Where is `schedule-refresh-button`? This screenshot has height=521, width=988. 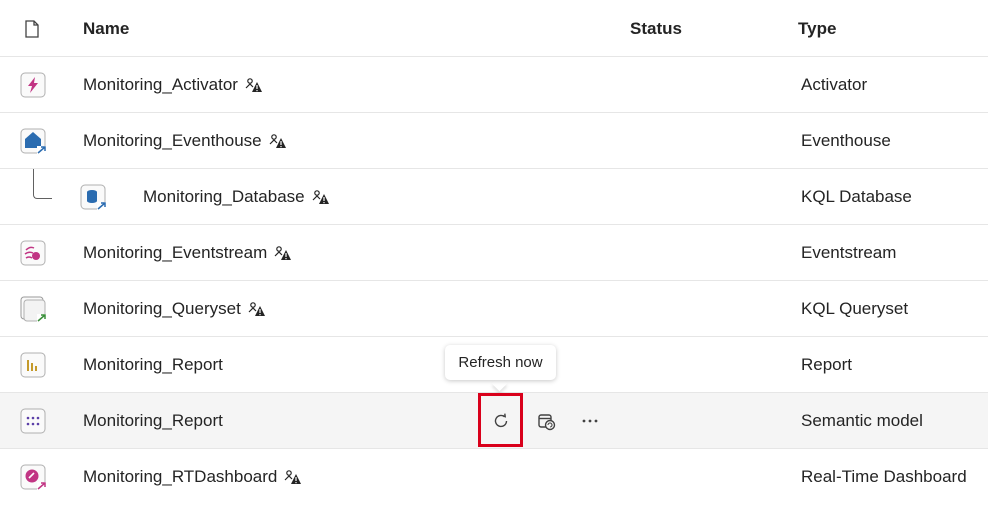 schedule-refresh-button is located at coordinates (546, 421).